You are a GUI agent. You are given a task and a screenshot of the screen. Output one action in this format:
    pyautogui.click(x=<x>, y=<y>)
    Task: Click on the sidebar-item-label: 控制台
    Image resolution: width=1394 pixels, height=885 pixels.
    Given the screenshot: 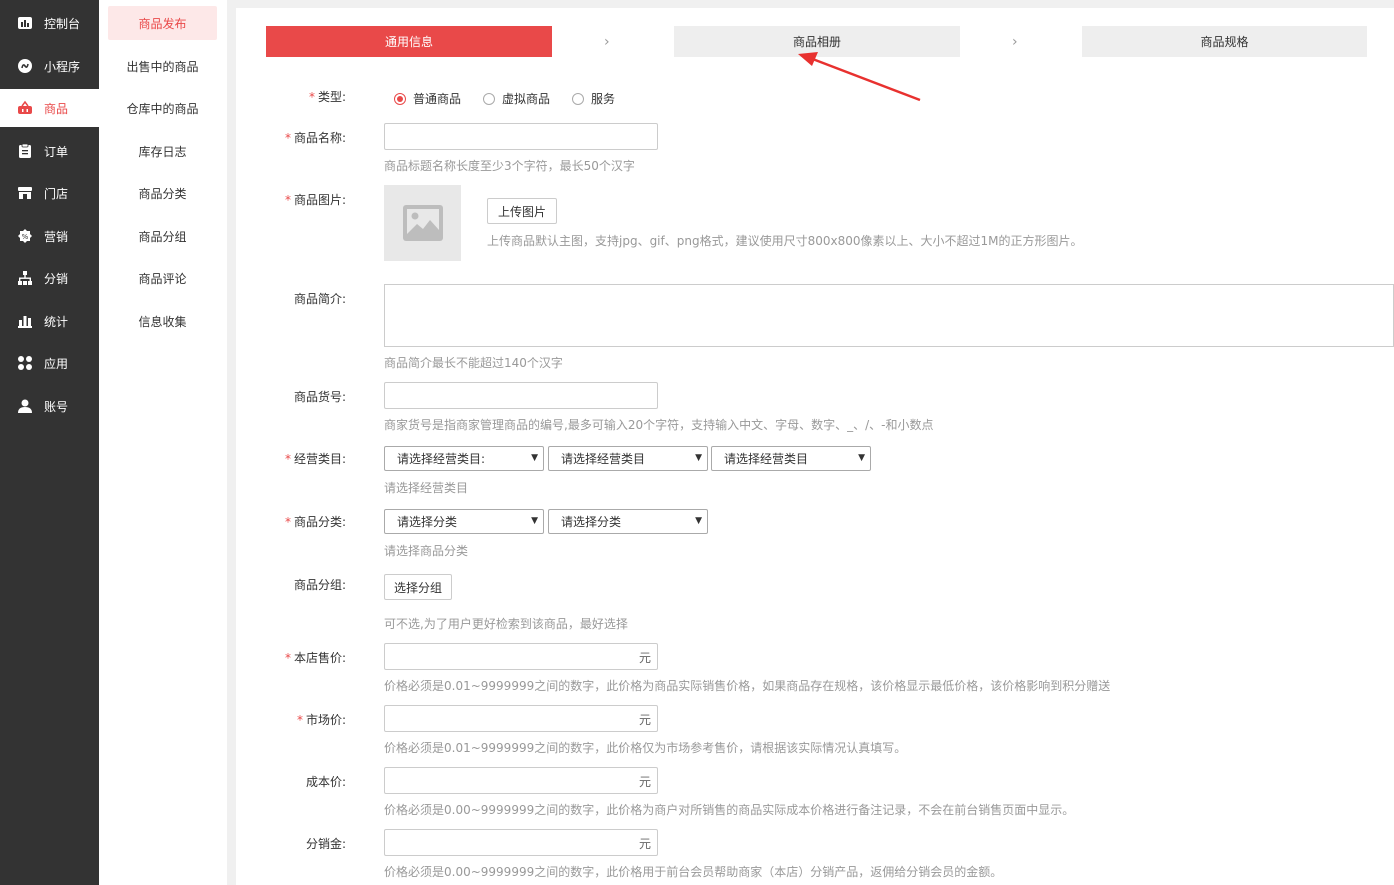 What is the action you would take?
    pyautogui.click(x=62, y=23)
    